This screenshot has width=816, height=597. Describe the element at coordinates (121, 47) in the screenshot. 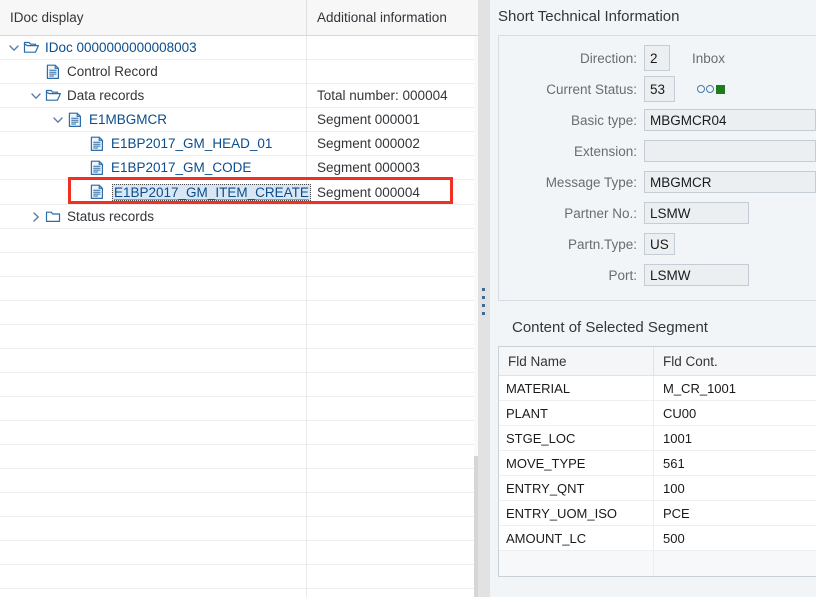

I see `tree-row-label: IDoc 0000000000008003` at that location.